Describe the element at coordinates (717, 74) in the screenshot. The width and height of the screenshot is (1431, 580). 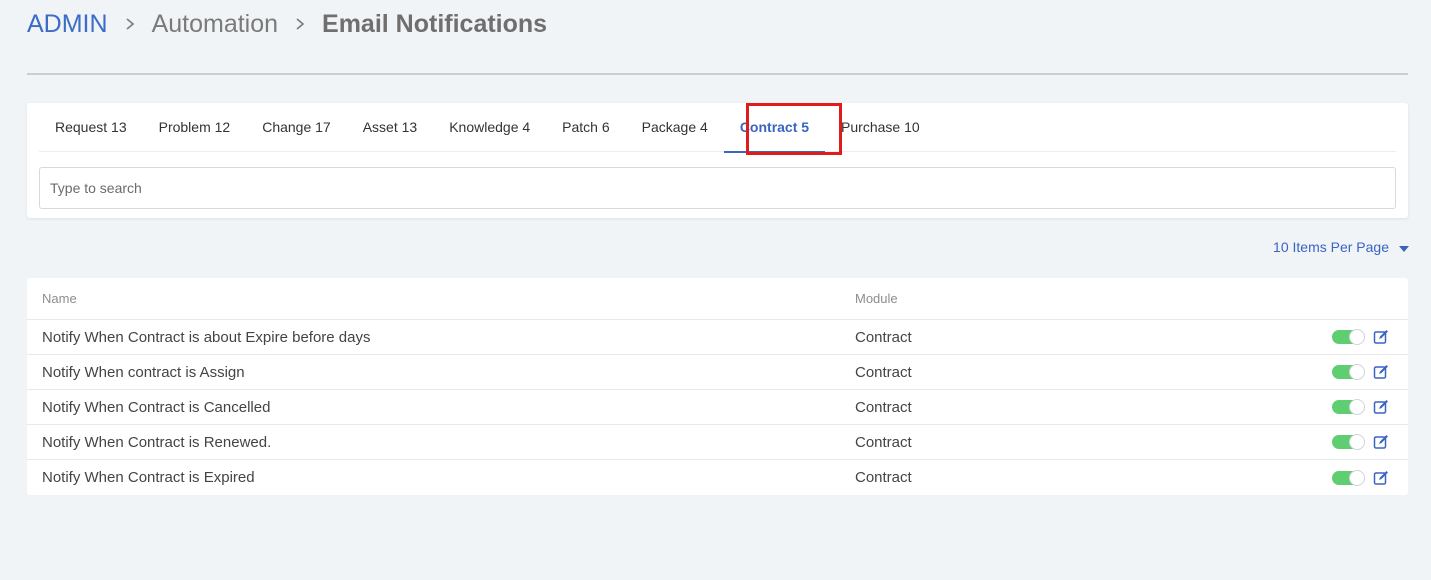
I see `header-divider` at that location.